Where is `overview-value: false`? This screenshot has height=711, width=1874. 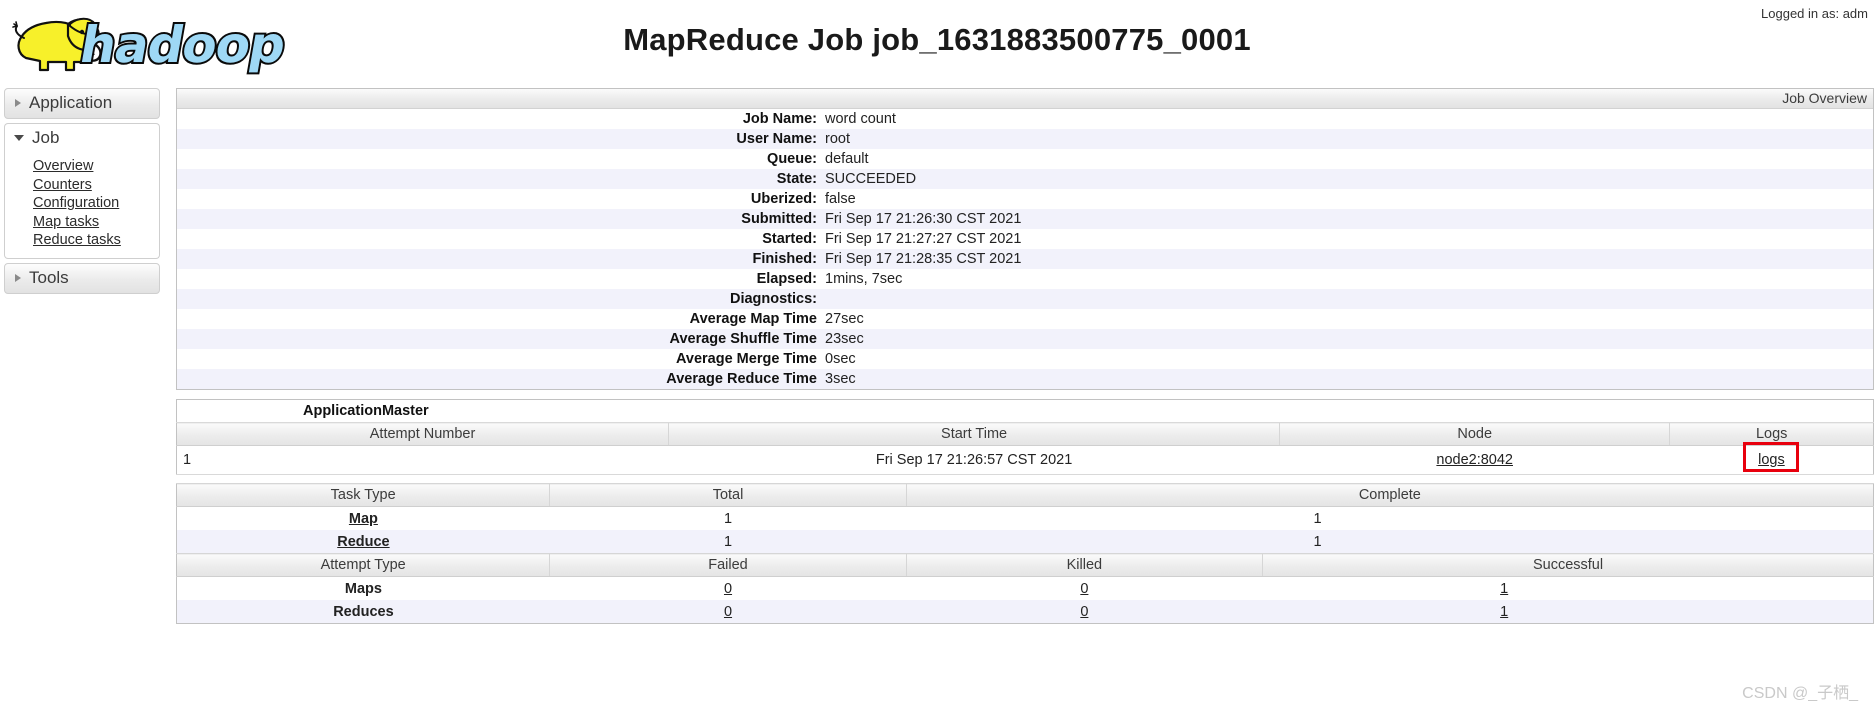 overview-value: false is located at coordinates (840, 199).